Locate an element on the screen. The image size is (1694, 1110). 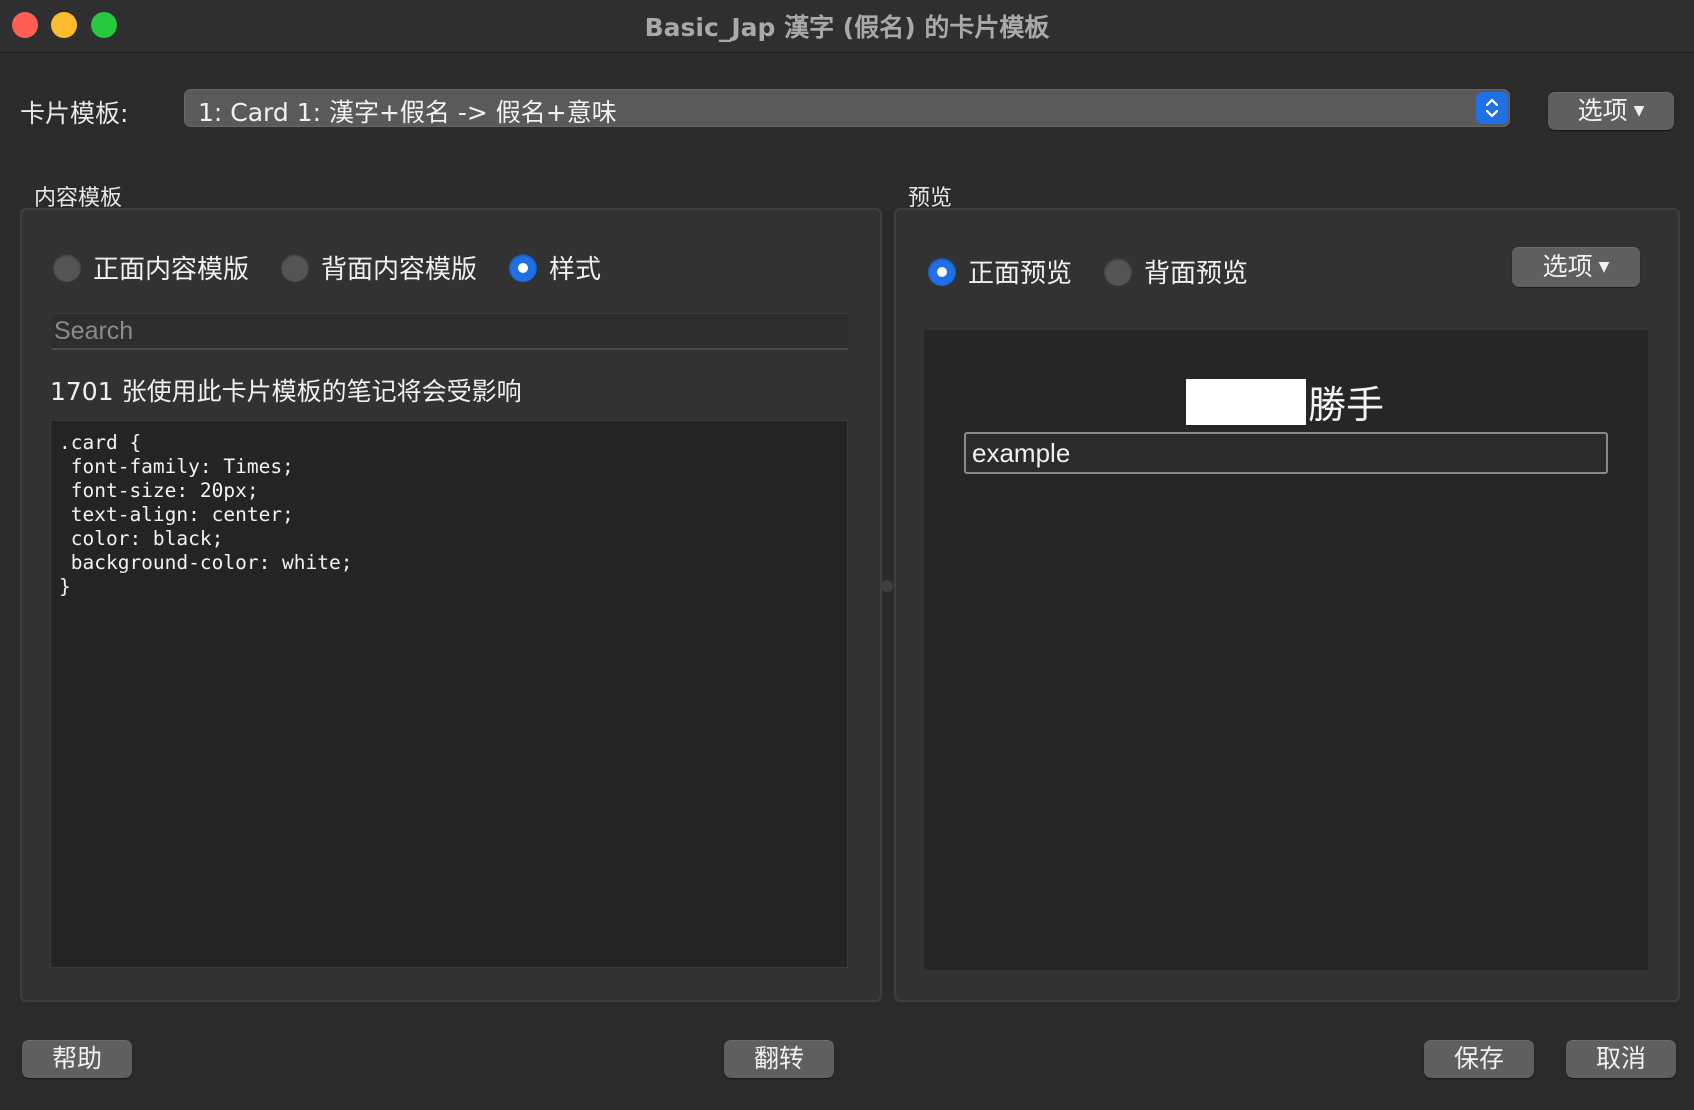
radio-styling: 样式 is located at coordinates (555, 267).